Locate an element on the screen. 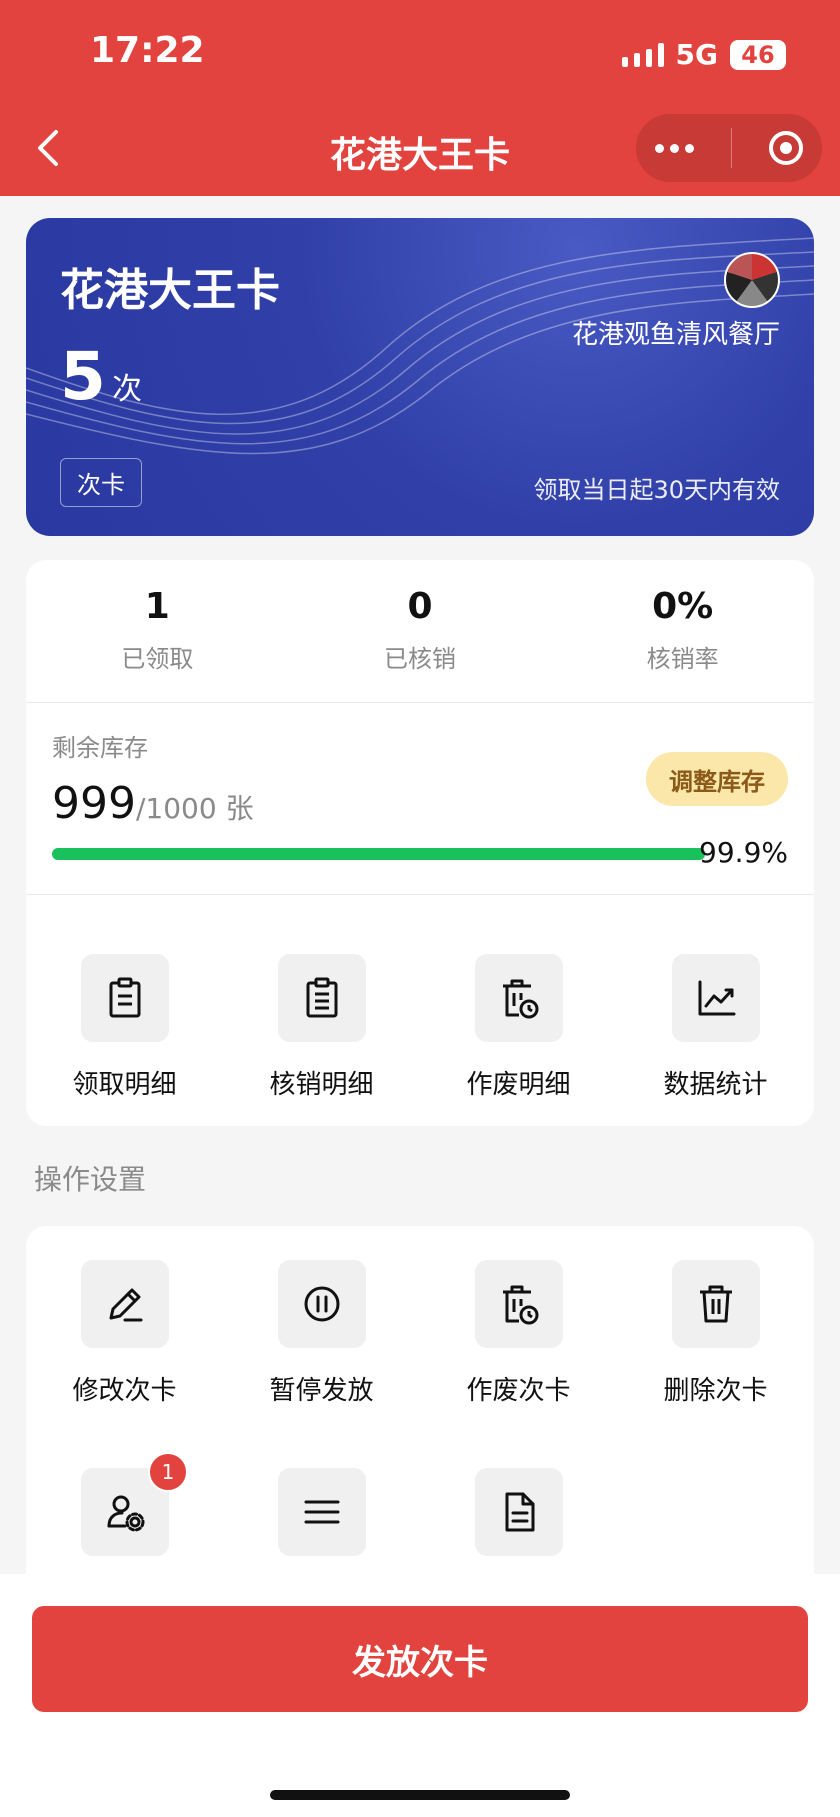 The height and width of the screenshot is (1817, 840). redeem-details-button: 核销明细 is located at coordinates (321, 1027).